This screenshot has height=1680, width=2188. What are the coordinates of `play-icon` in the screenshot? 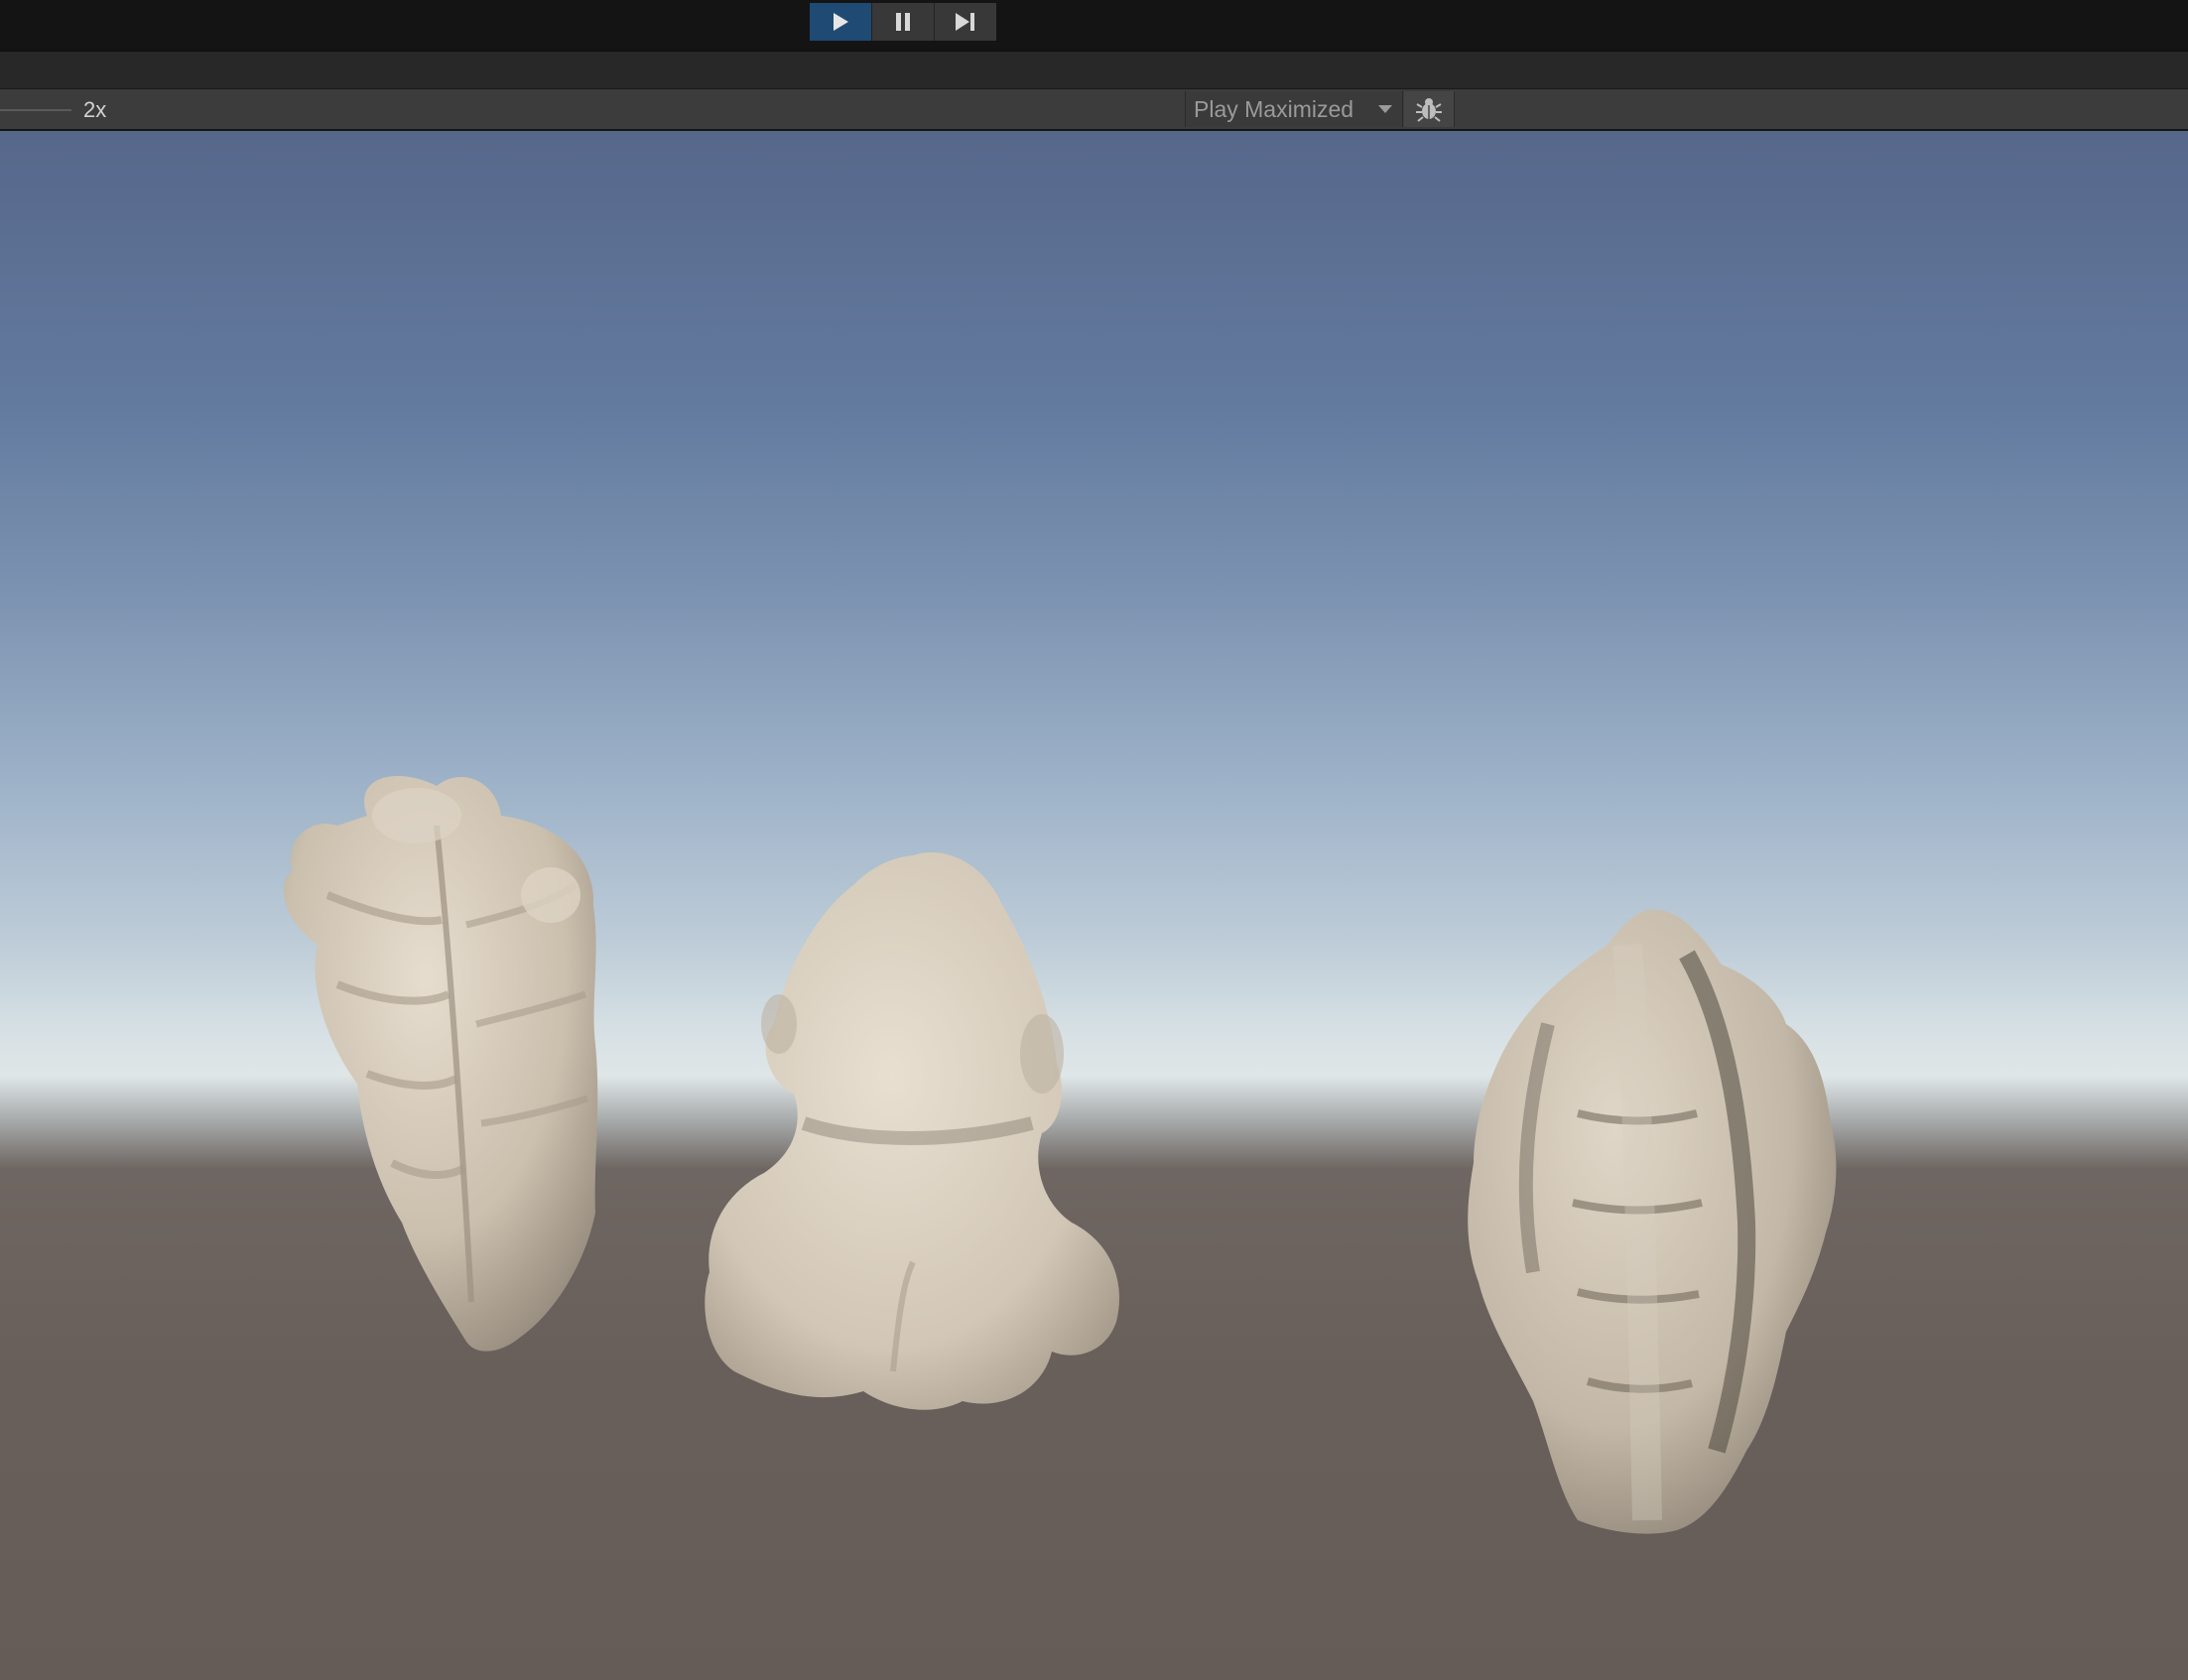 It's located at (841, 22).